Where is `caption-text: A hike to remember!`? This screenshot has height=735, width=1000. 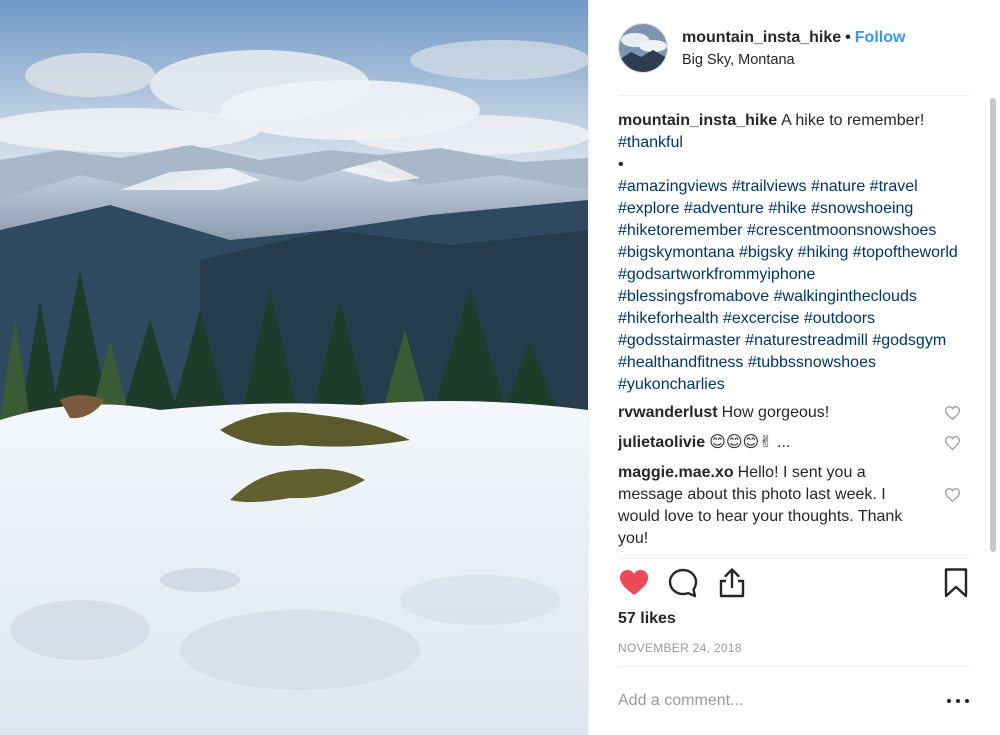
caption-text: A hike to remember! is located at coordinates (853, 120).